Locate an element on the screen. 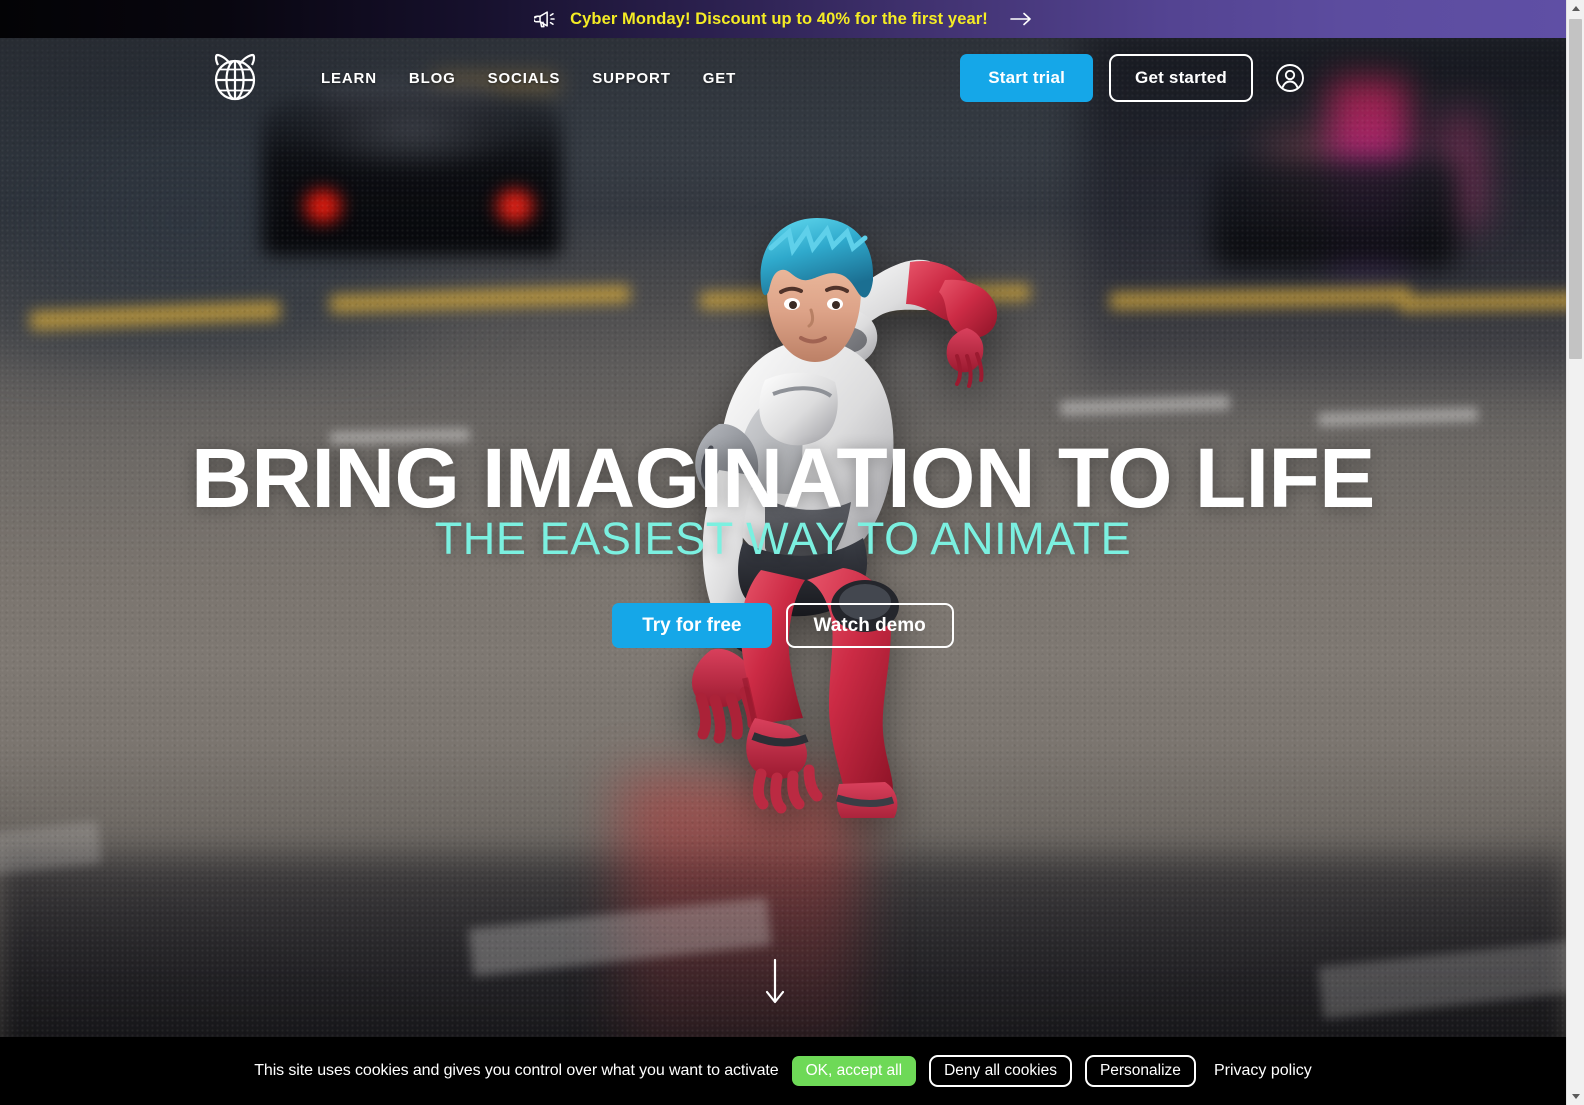 The image size is (1584, 1105). browser-scrollbar is located at coordinates (1575, 552).